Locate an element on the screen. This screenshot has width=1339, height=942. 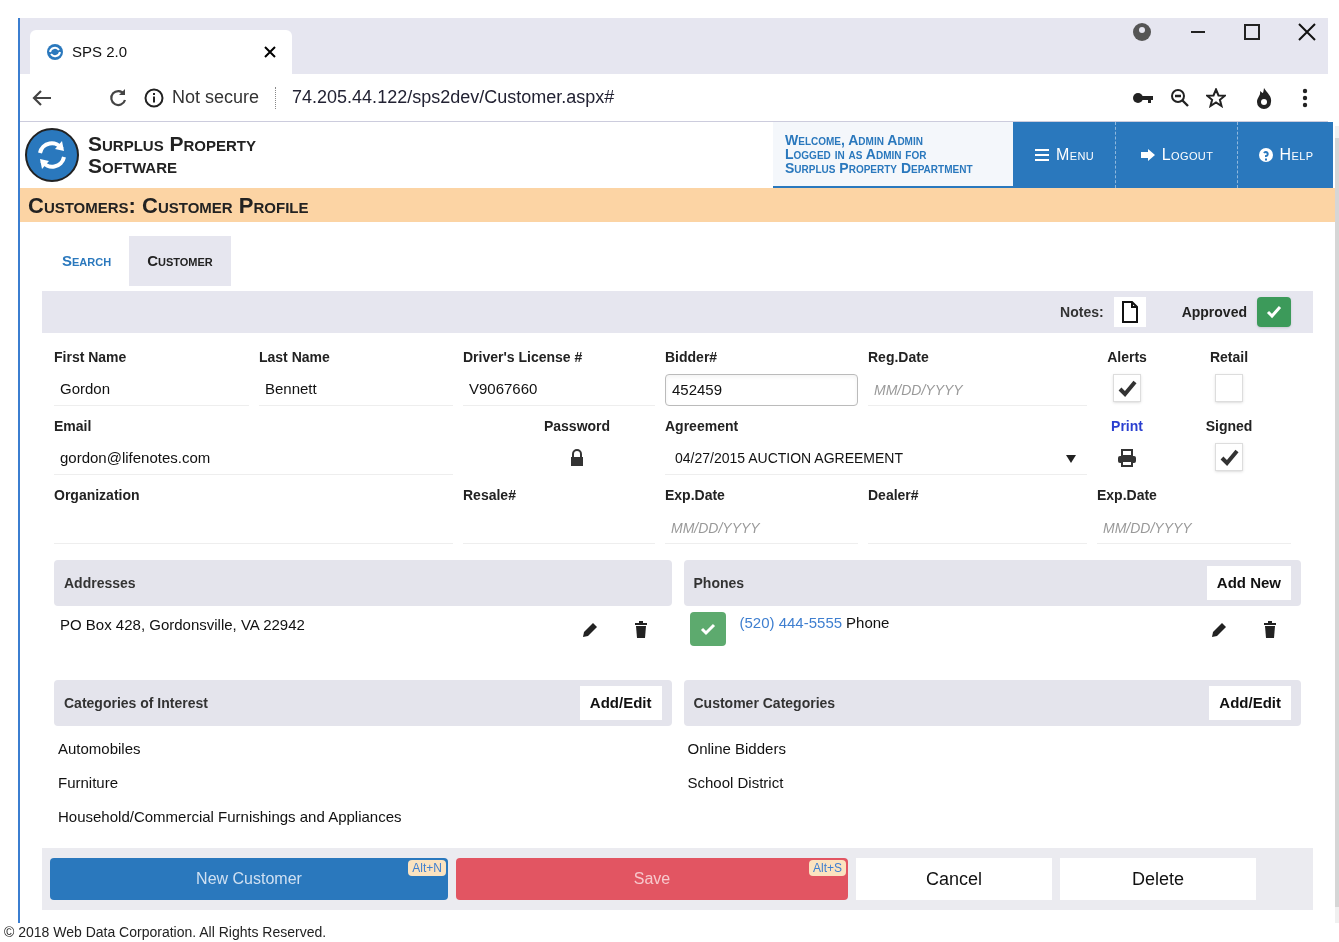
field-label: Driver's License # is located at coordinates (523, 357).